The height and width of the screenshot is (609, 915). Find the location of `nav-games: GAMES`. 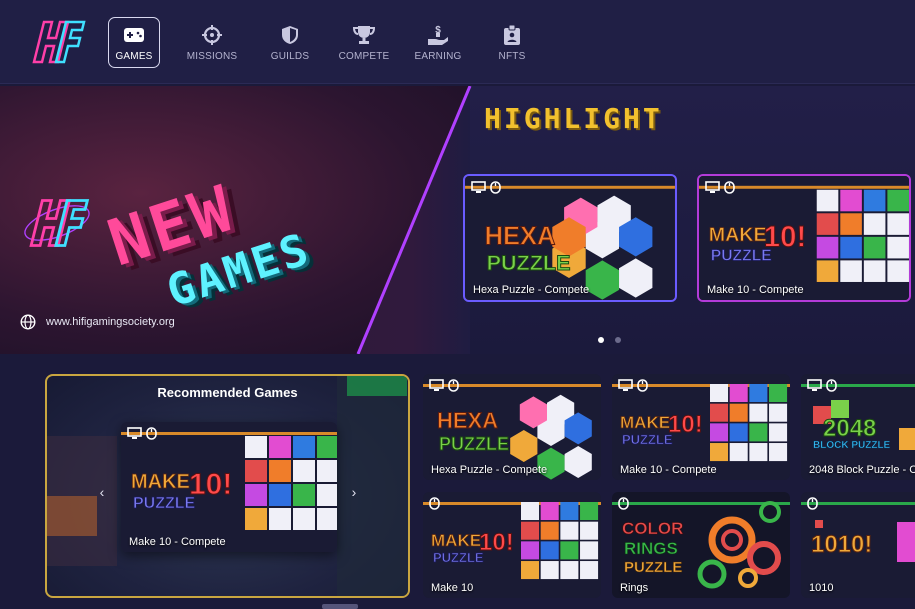

nav-games: GAMES is located at coordinates (134, 42).